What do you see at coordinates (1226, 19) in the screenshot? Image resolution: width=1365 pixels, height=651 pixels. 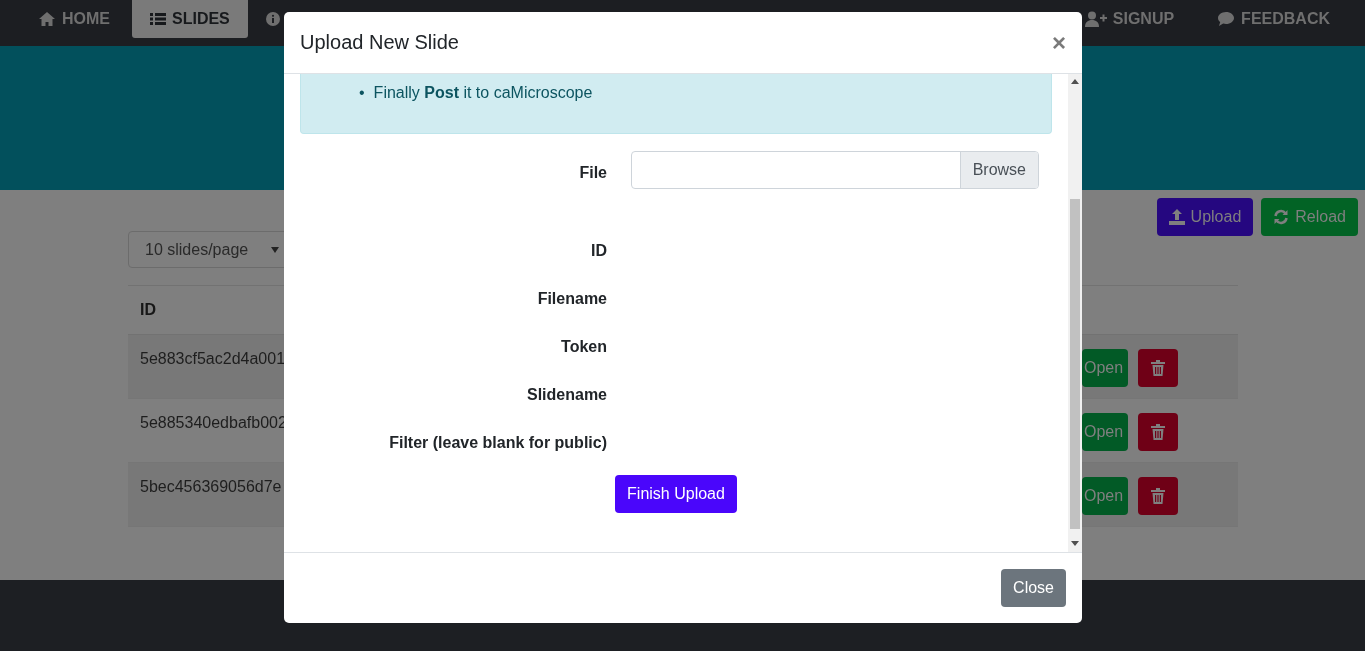 I see `speech-bubble-icon` at bounding box center [1226, 19].